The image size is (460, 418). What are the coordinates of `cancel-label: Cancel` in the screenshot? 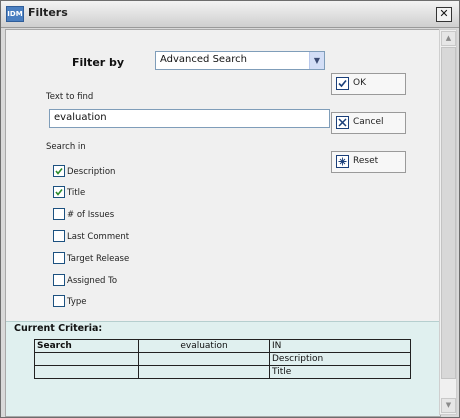 It's located at (368, 122).